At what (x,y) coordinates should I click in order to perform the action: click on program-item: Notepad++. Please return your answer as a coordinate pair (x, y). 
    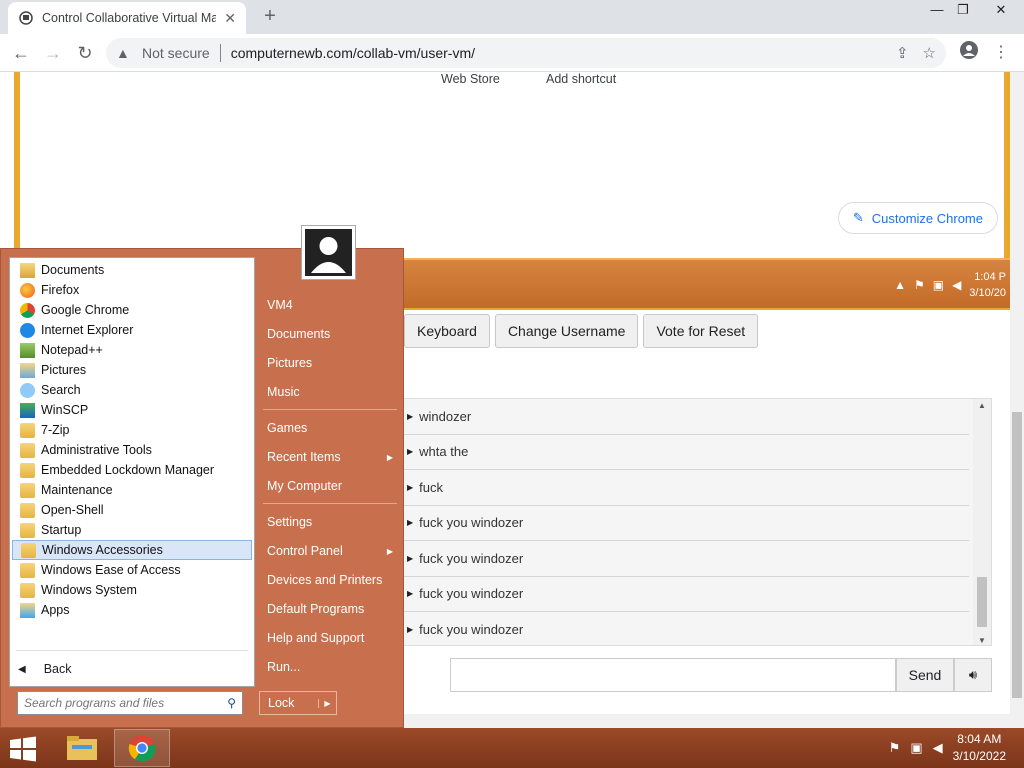
    Looking at the image, I should click on (132, 350).